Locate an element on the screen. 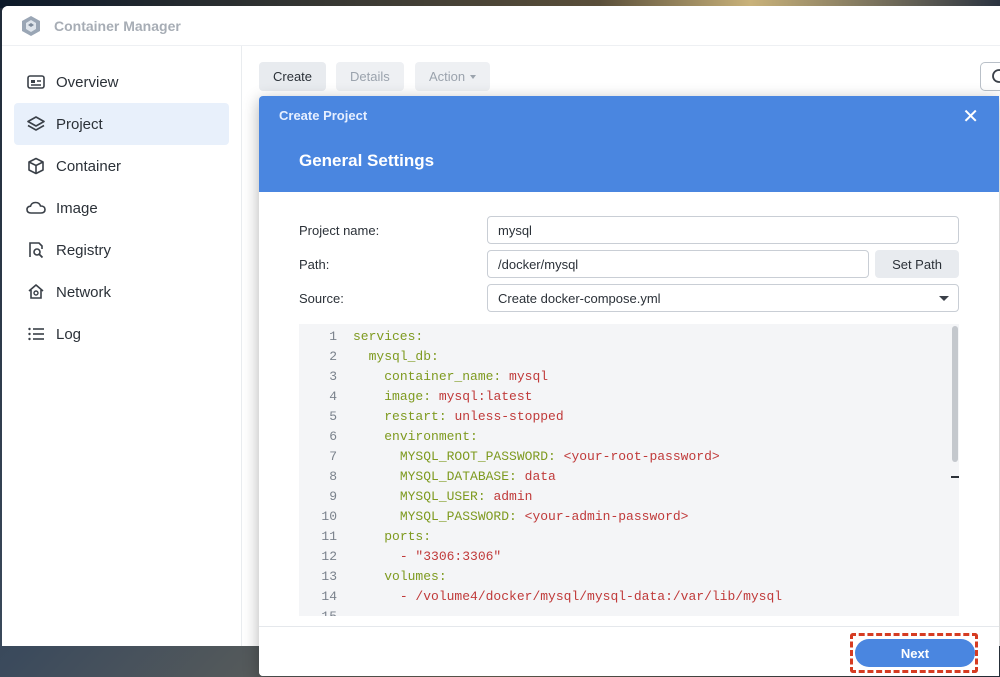  yaml-value: "3306:3306" is located at coordinates (458, 556).